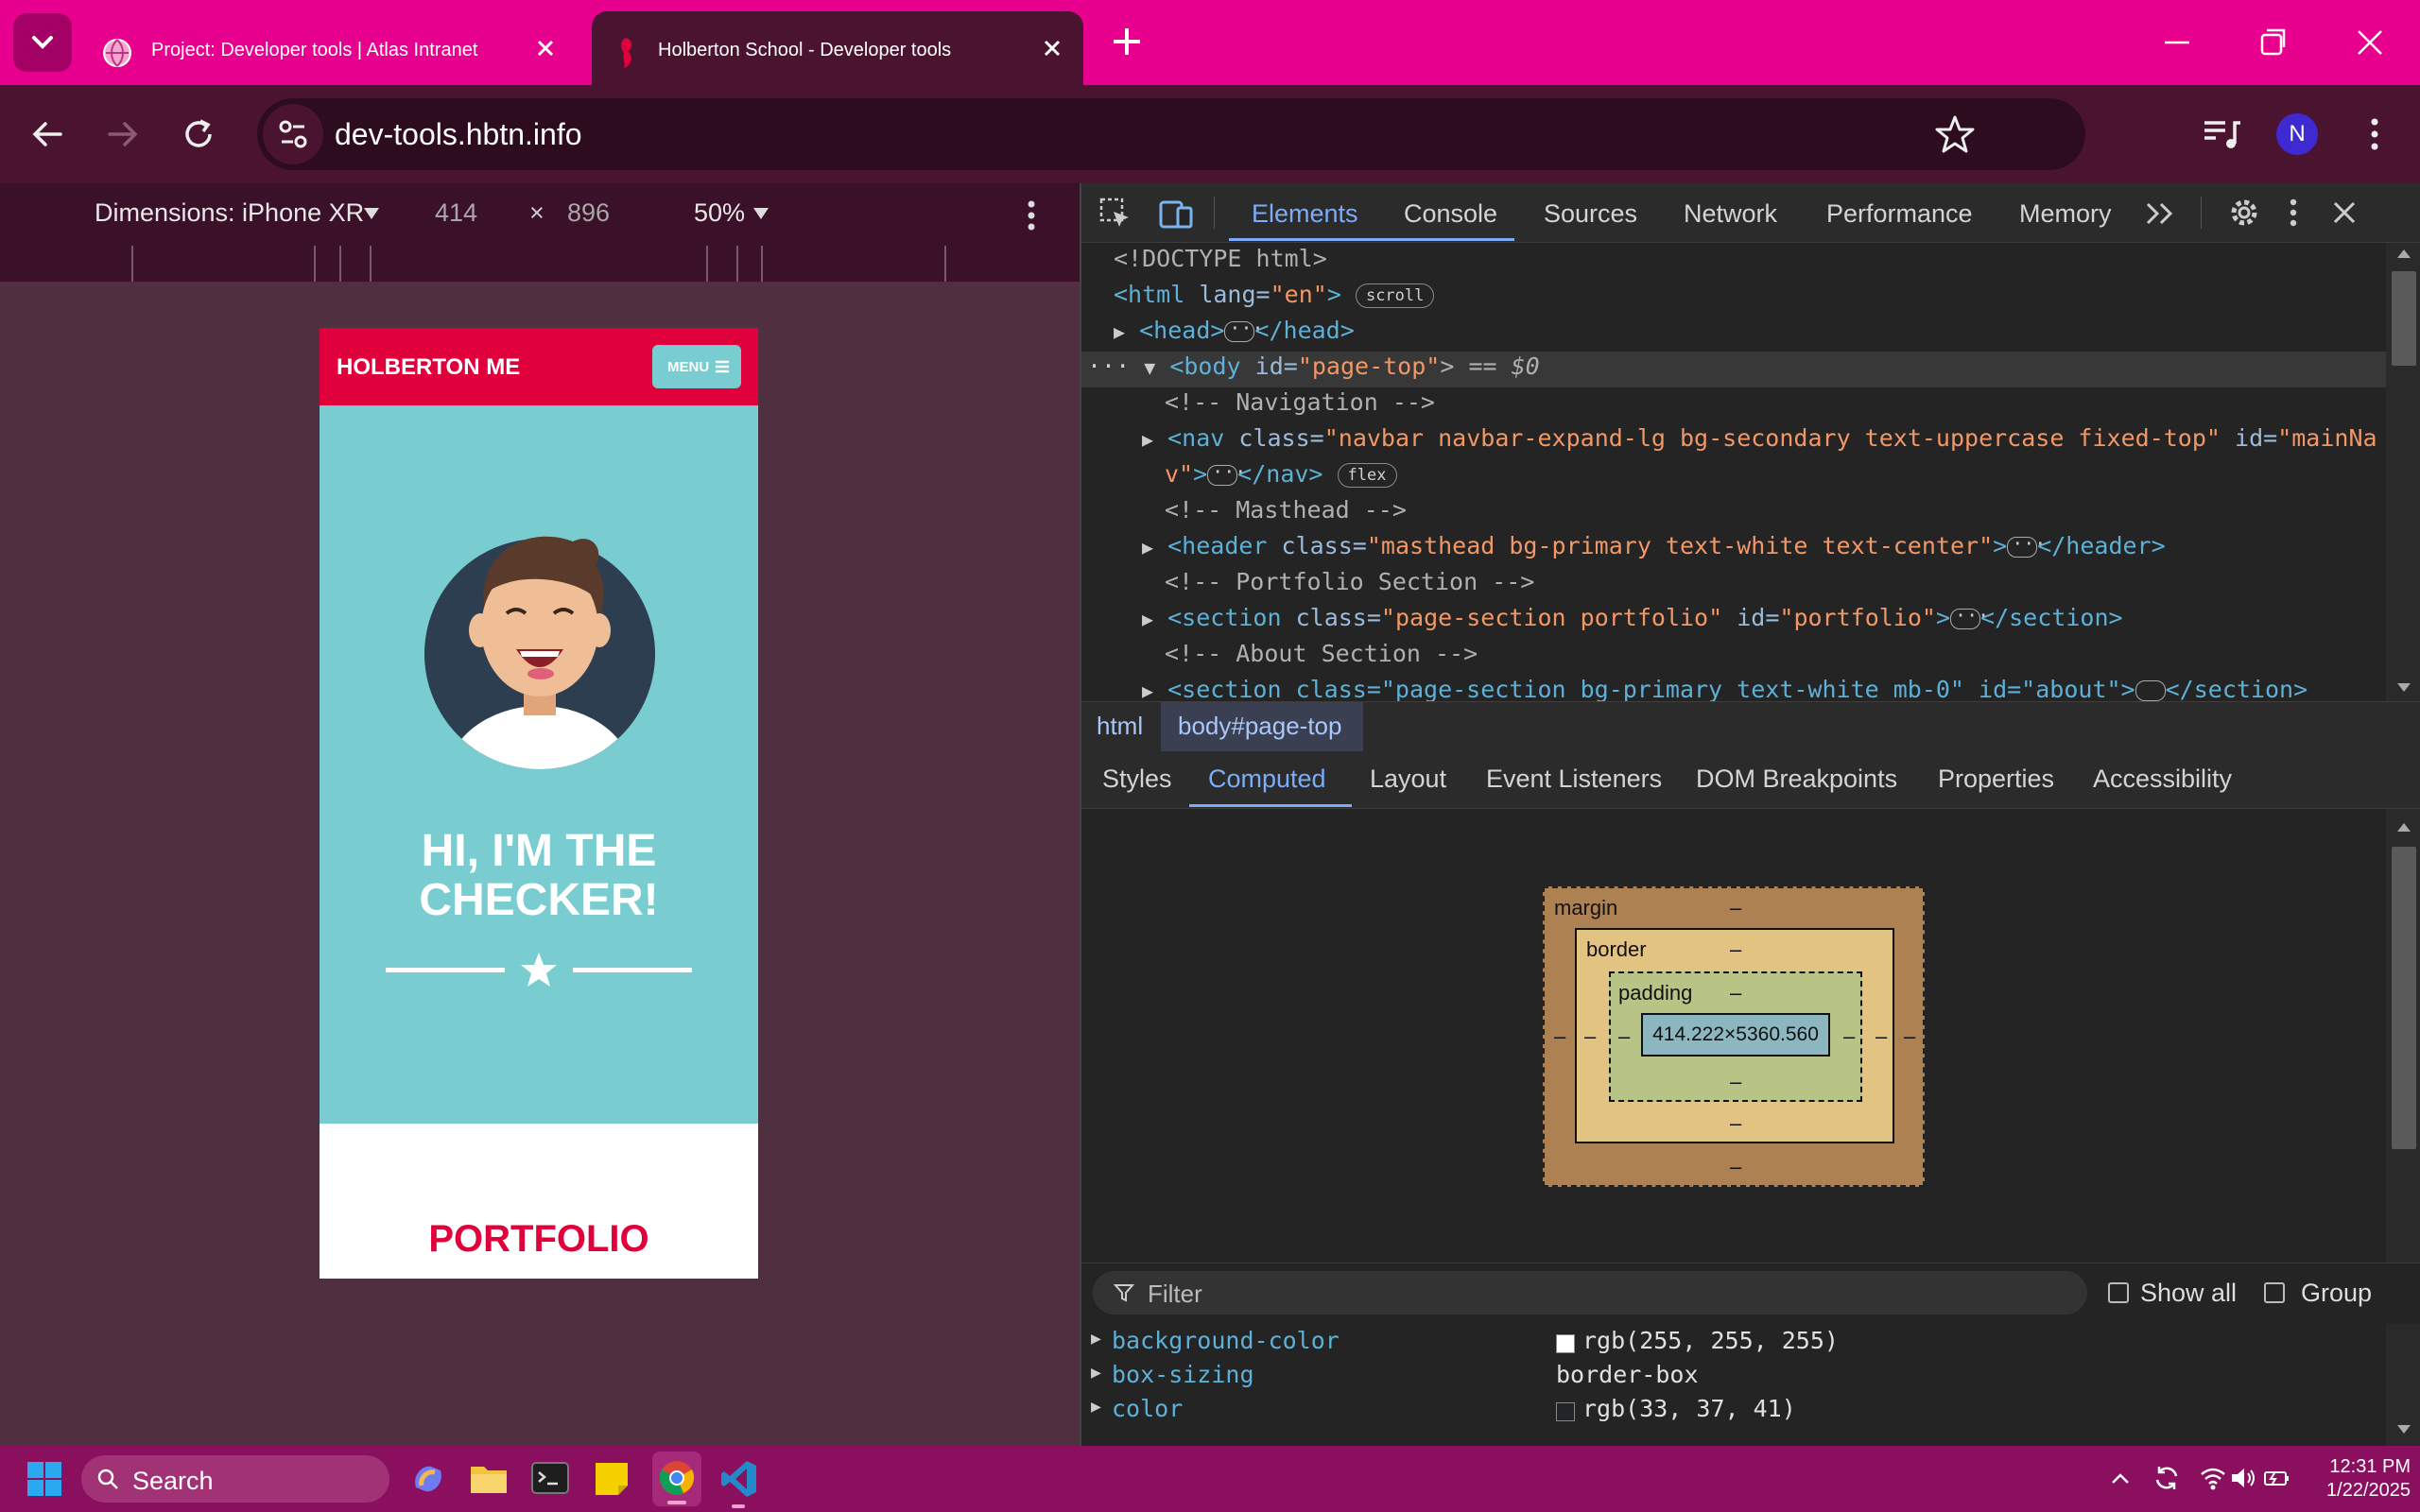  I want to click on dom-scroll-thumb, so click(2404, 318).